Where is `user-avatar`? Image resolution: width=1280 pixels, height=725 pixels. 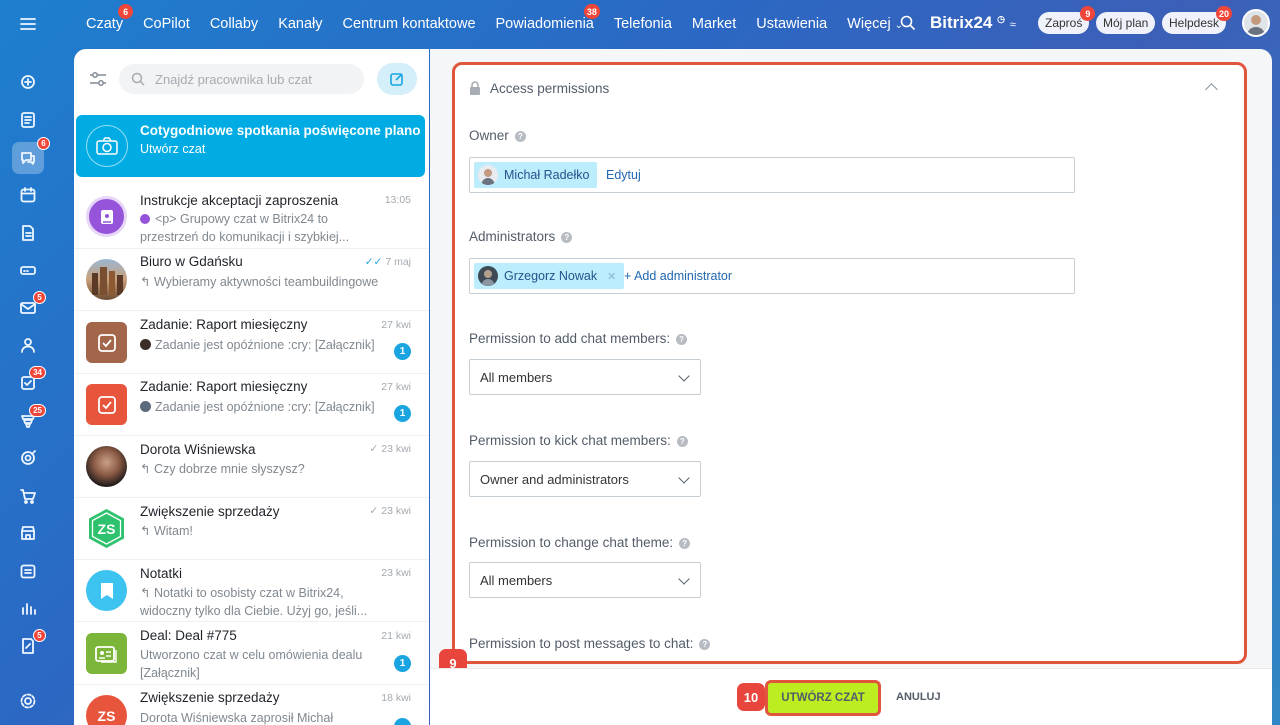
user-avatar is located at coordinates (1256, 23).